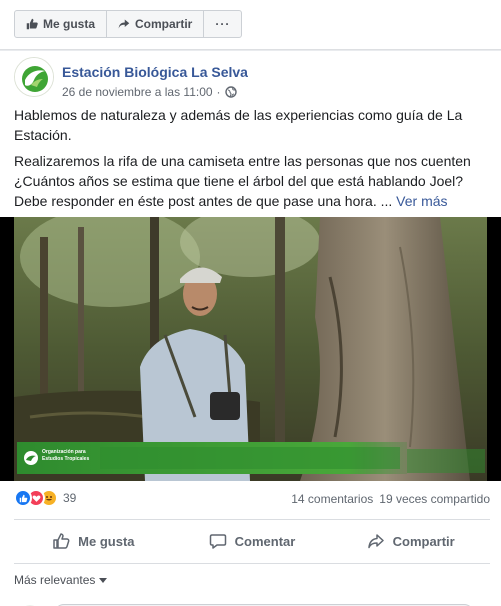 This screenshot has width=501, height=606. I want to click on page-like-button: Me gusta, so click(61, 24).